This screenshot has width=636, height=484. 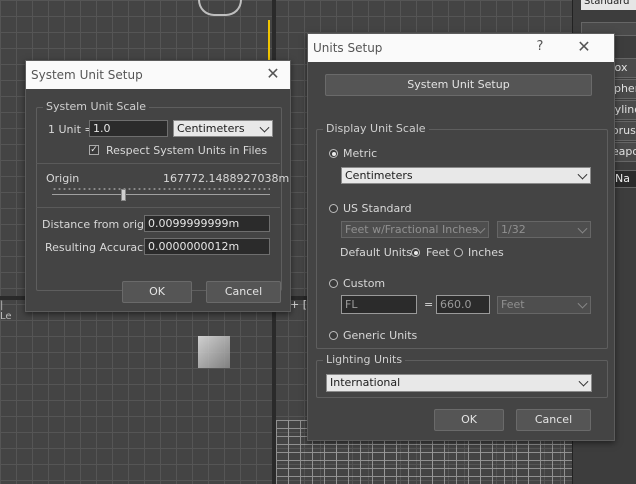 What do you see at coordinates (207, 223) in the screenshot?
I see `distance-field: 0.0099999999m` at bounding box center [207, 223].